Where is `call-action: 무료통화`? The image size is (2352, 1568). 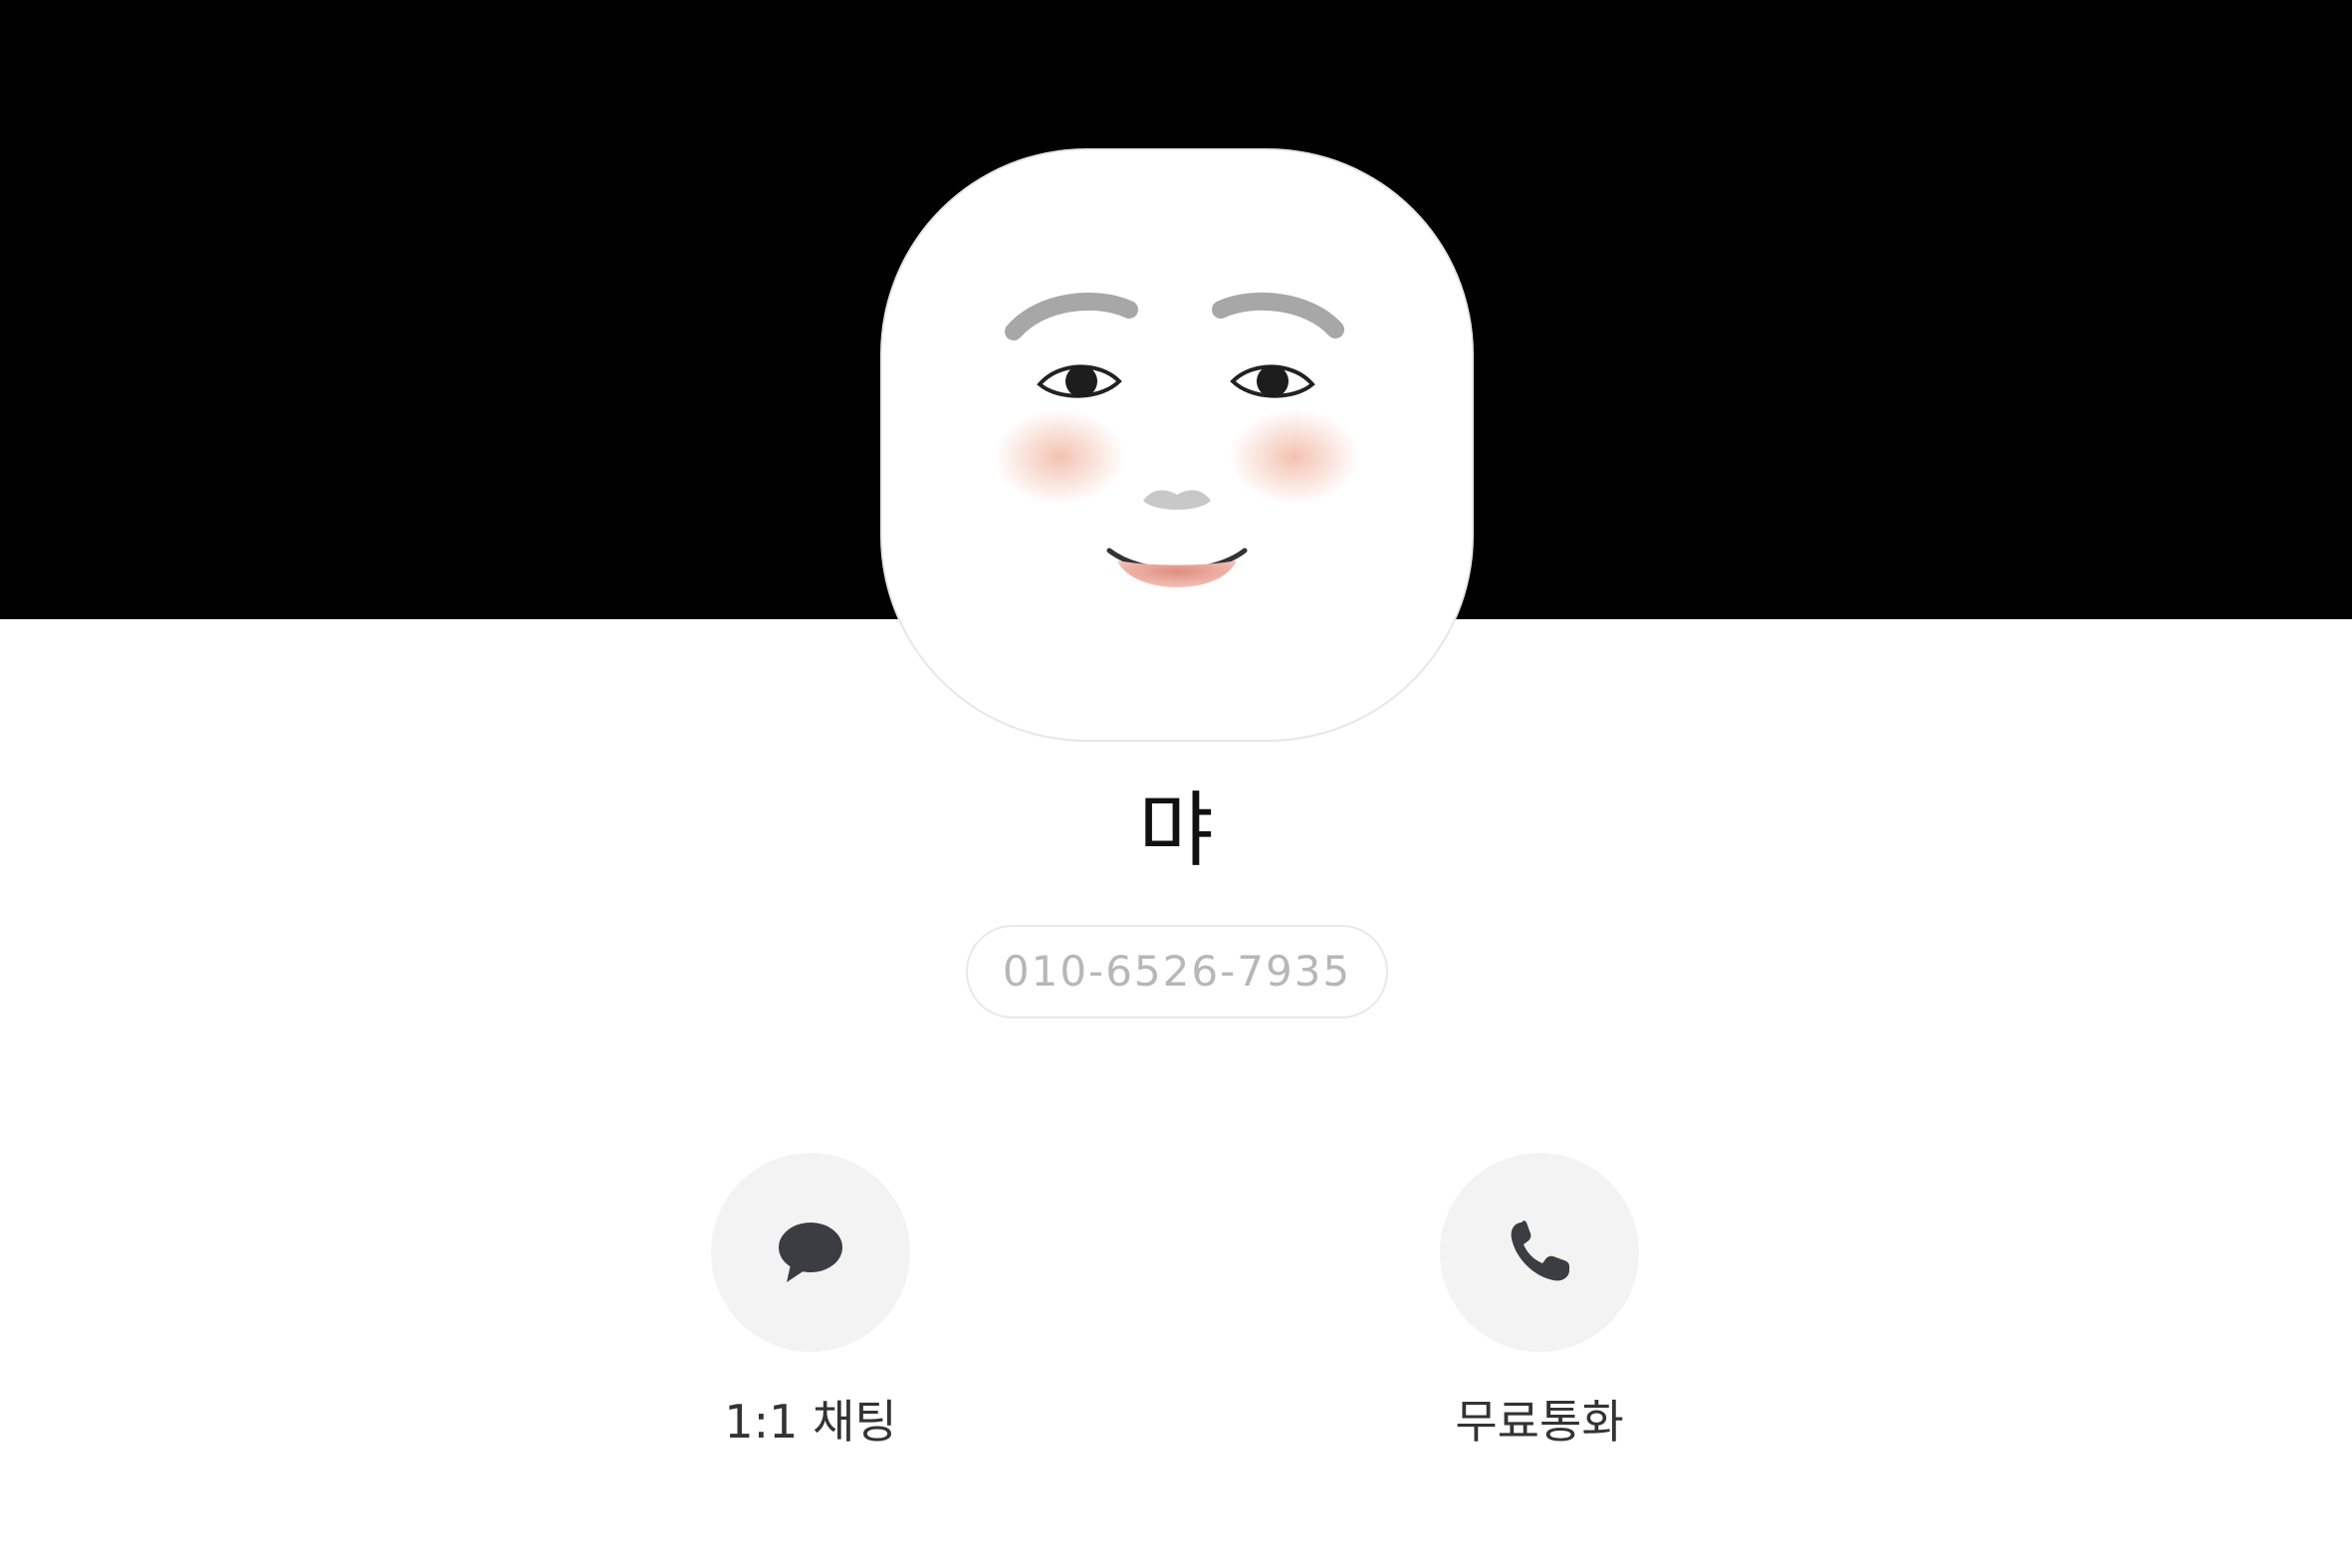
call-action: 무료통화 is located at coordinates (1539, 1312).